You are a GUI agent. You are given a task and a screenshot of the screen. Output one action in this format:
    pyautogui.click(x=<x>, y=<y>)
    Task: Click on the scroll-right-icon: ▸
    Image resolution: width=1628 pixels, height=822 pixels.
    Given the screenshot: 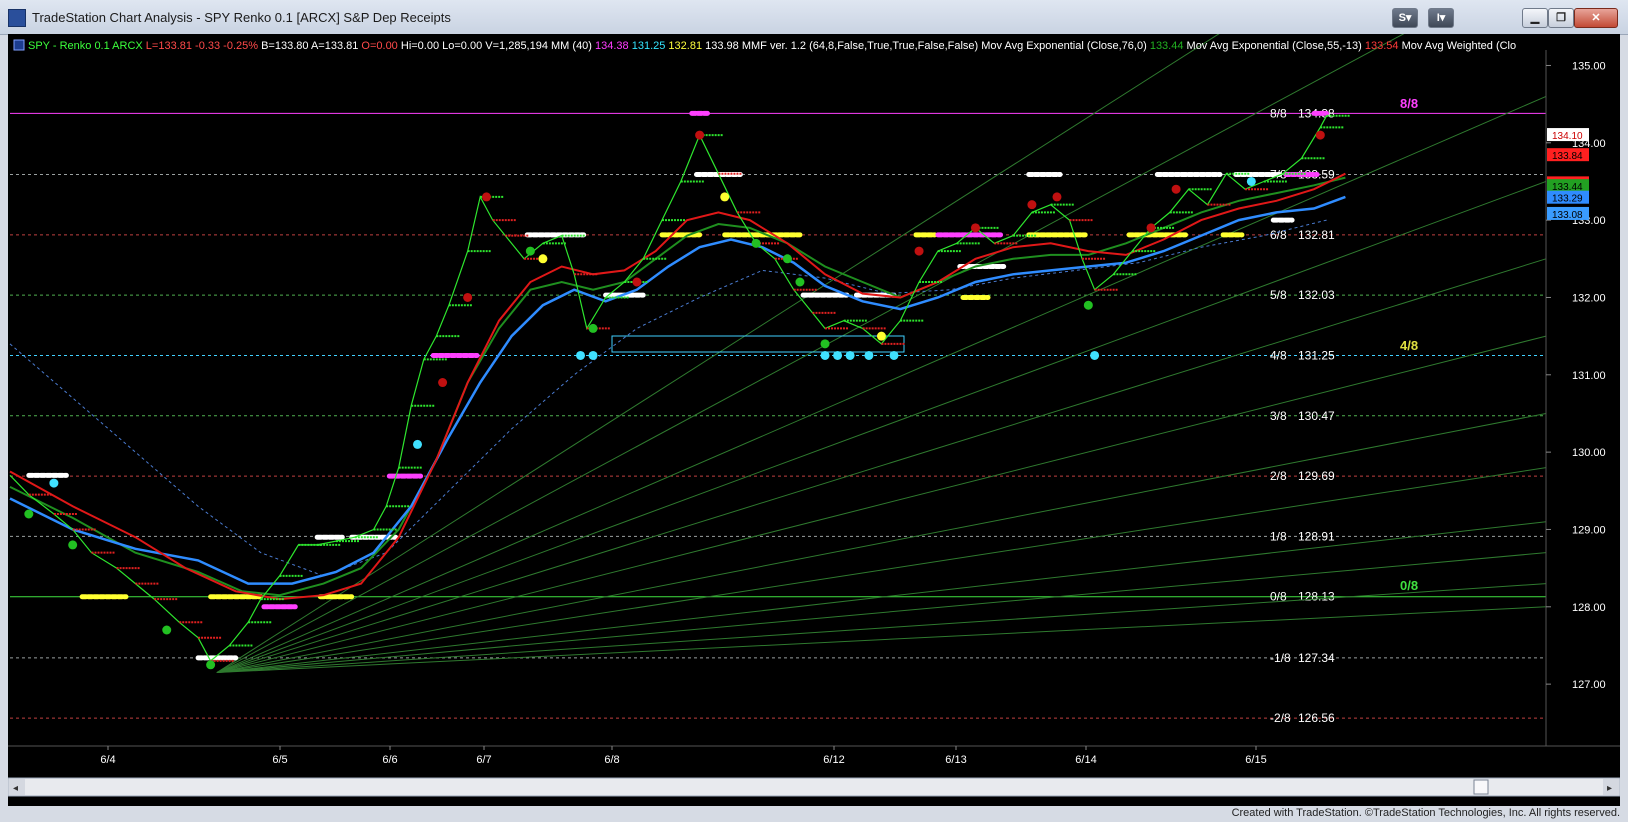 What is the action you would take?
    pyautogui.click(x=1609, y=788)
    